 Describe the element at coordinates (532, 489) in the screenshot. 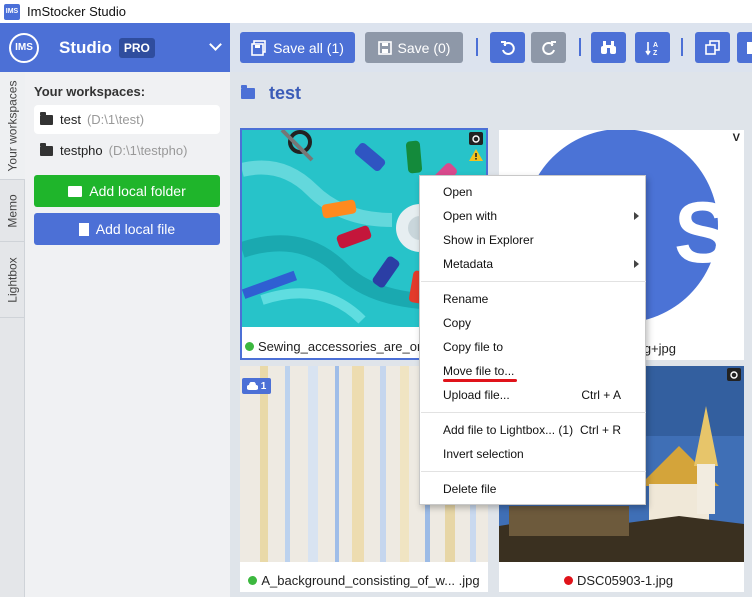

I see `menu-item-delete-file: Delete file` at that location.